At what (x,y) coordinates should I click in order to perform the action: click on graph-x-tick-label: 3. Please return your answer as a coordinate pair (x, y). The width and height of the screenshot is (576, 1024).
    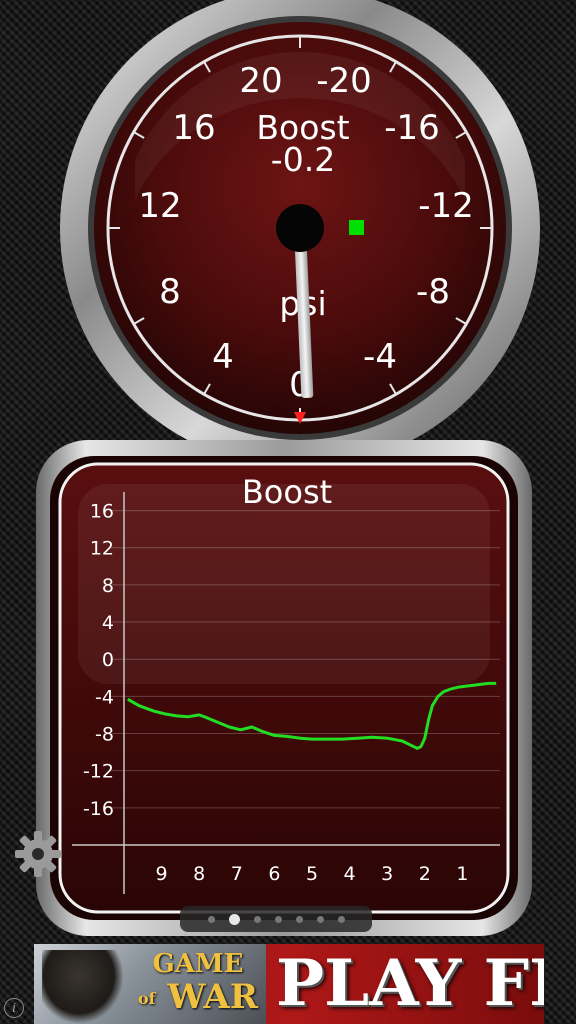
    Looking at the image, I should click on (387, 874).